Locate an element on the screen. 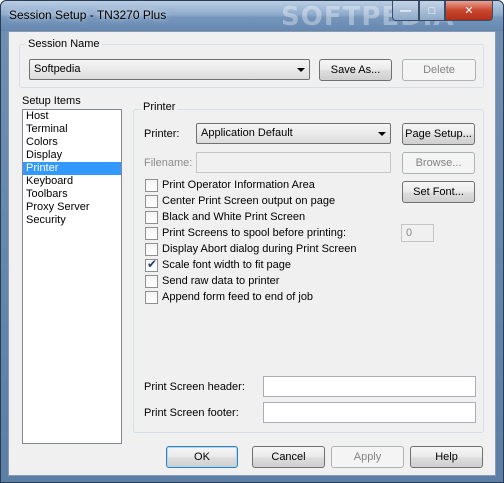 Image resolution: width=504 pixels, height=483 pixels. ok-button: OK is located at coordinates (202, 457).